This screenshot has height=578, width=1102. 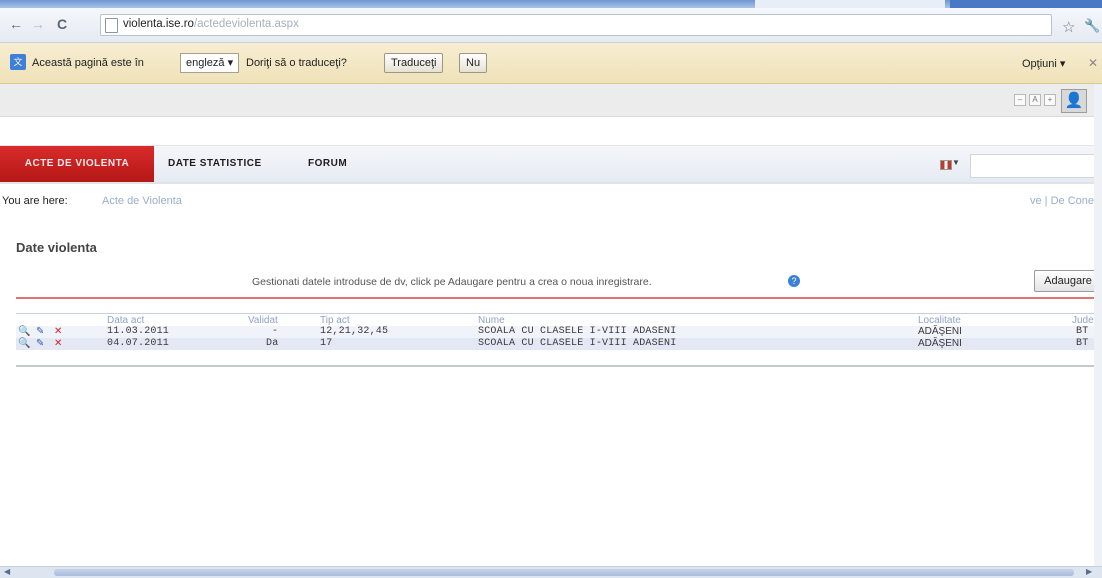 I want to click on column-header-name: Nume, so click(x=491, y=320).